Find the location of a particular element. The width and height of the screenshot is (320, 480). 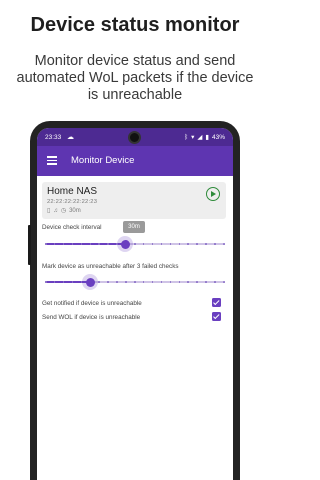

device-meta: ▯ ♫ ◷ 30m is located at coordinates (64, 211).